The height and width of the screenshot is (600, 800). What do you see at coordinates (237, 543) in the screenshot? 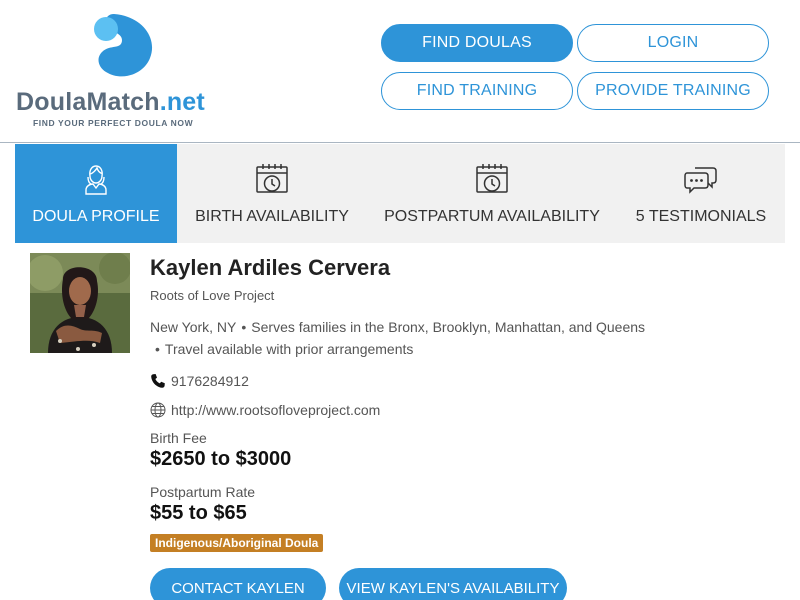
I see `identity-badge: Indigenous/Aboriginal Doula` at bounding box center [237, 543].